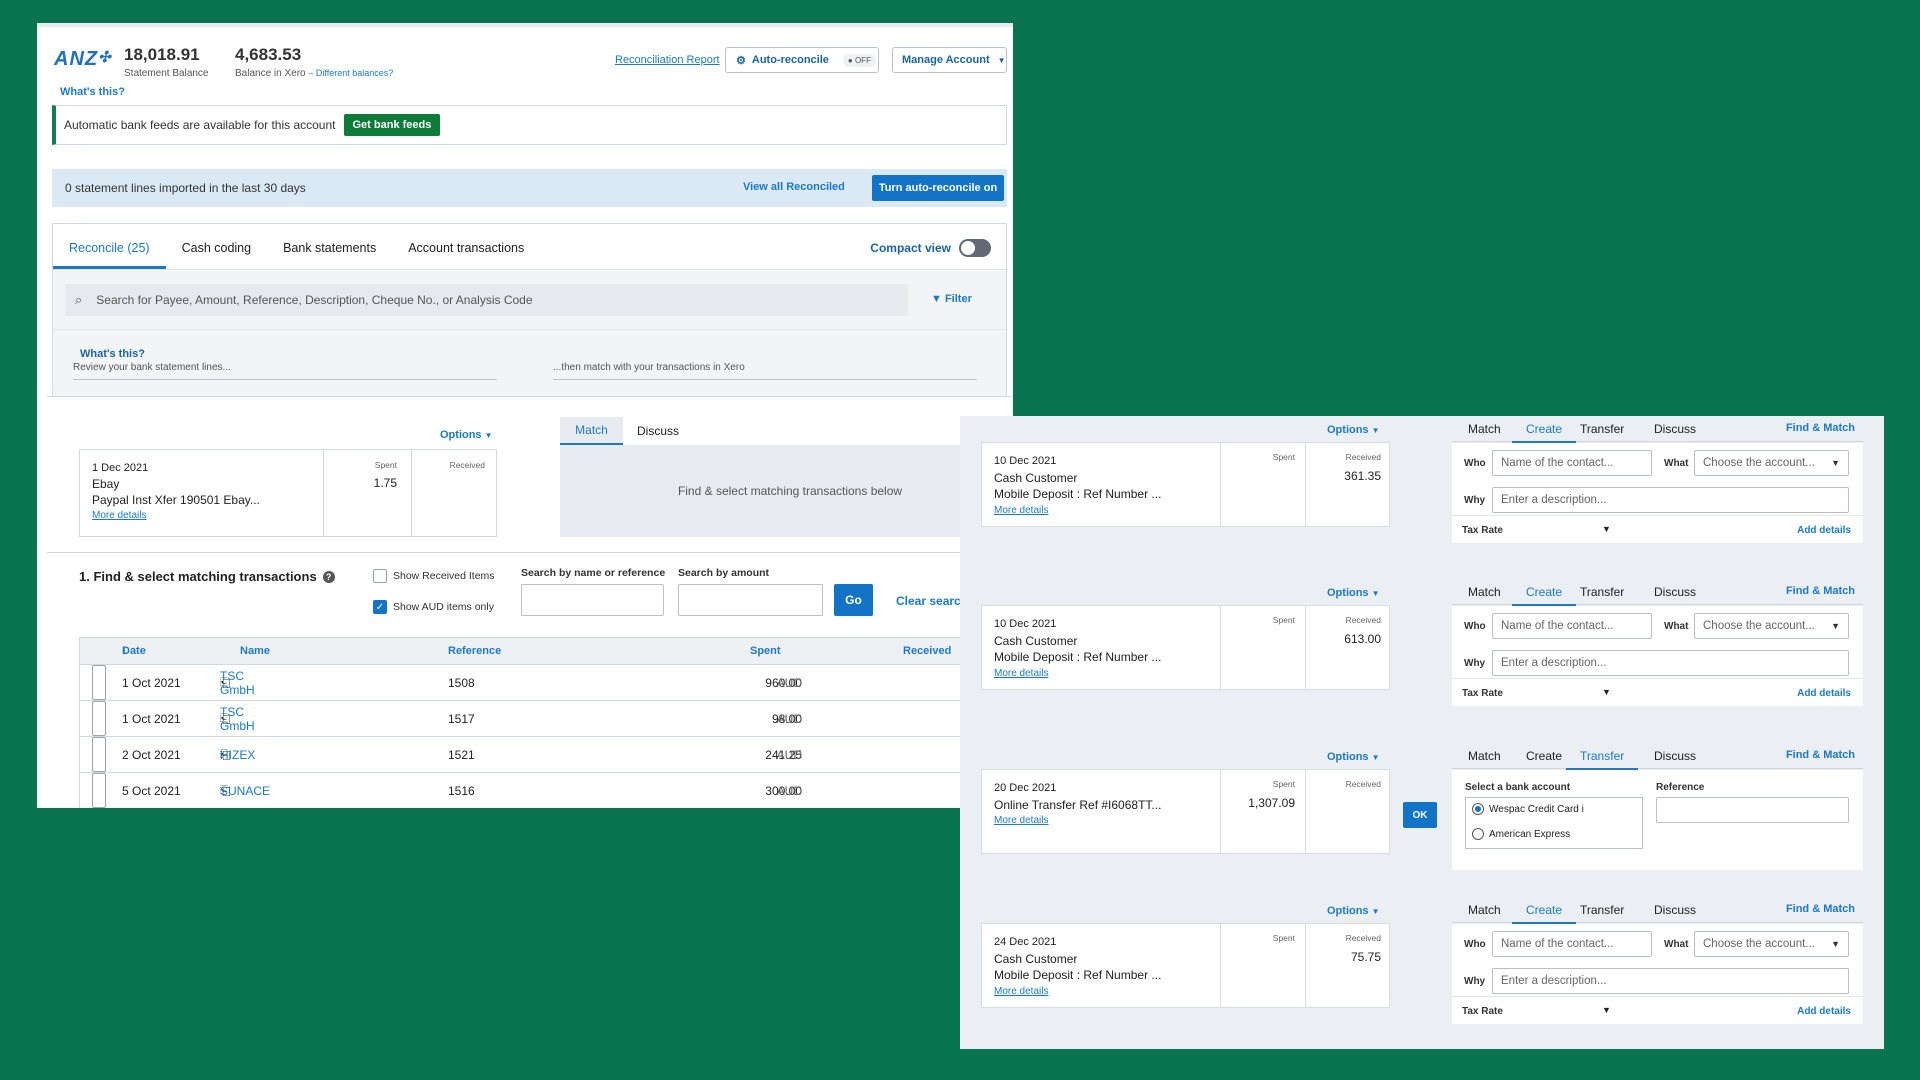 Image resolution: width=1920 pixels, height=1080 pixels. I want to click on help-title: What's this?, so click(112, 354).